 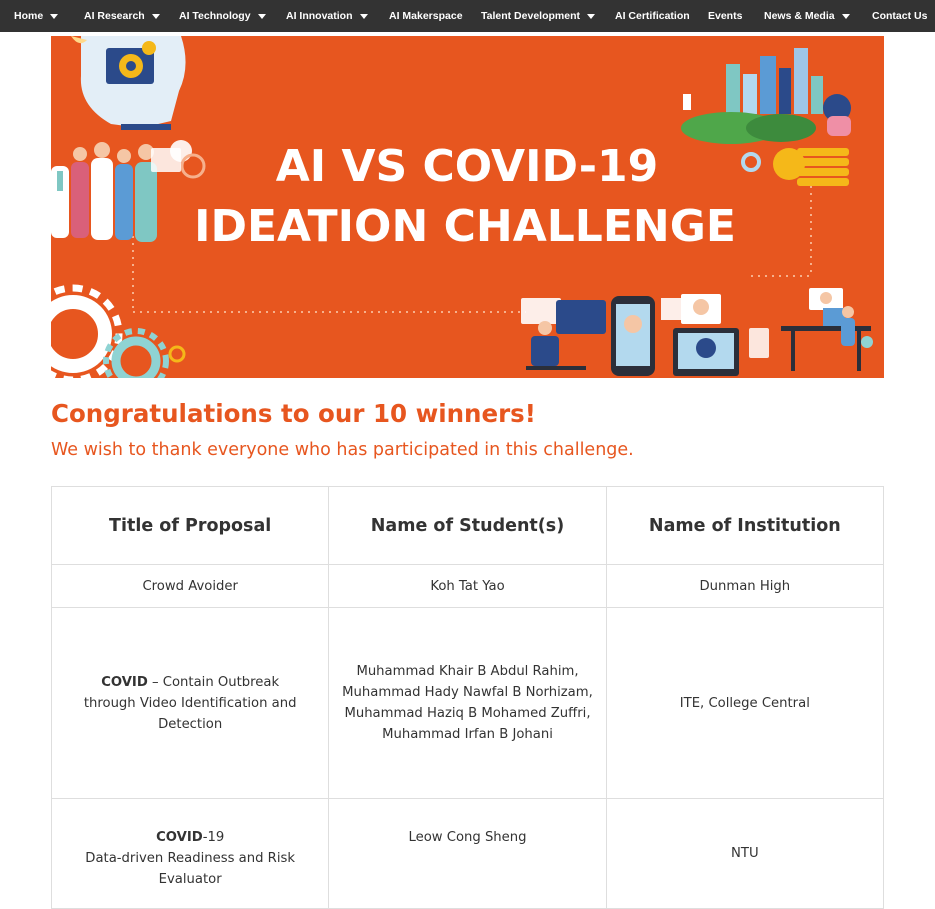 What do you see at coordinates (467, 734) in the screenshot?
I see `student-name: Muhammad Irfan B Johani` at bounding box center [467, 734].